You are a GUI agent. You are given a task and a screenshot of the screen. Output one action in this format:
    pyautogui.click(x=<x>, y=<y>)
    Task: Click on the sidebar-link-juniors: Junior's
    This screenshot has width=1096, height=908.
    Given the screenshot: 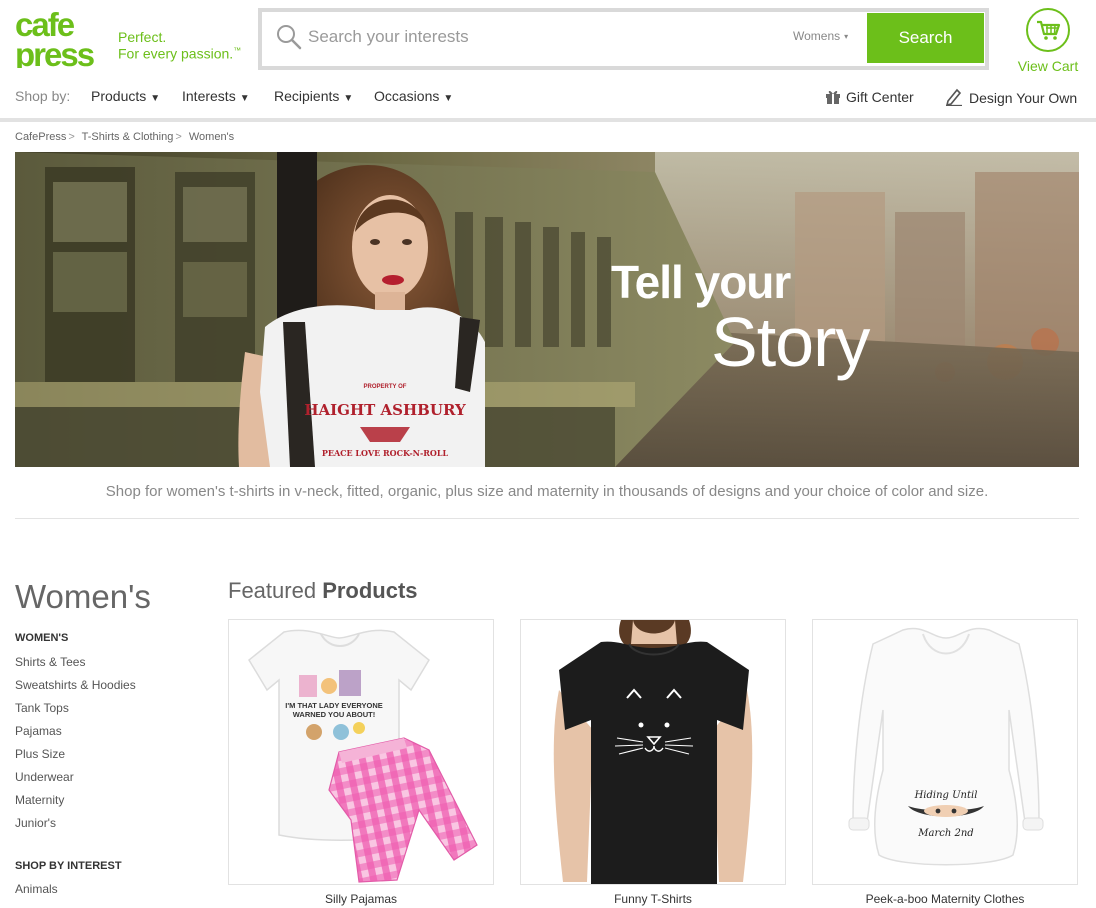 What is the action you would take?
    pyautogui.click(x=35, y=823)
    